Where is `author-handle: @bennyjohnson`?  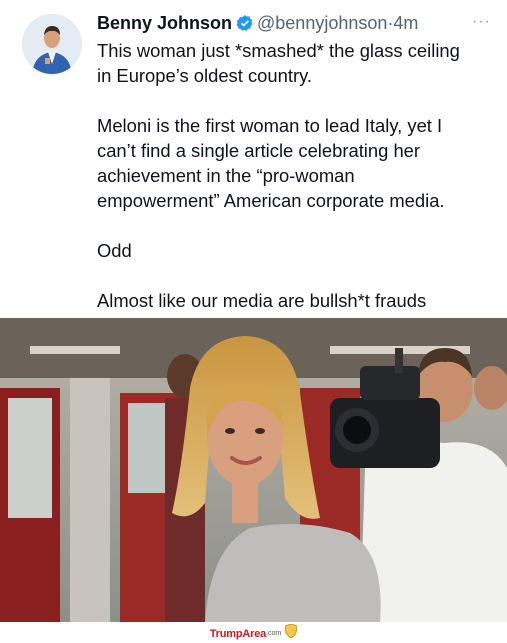 author-handle: @bennyjohnson is located at coordinates (322, 23).